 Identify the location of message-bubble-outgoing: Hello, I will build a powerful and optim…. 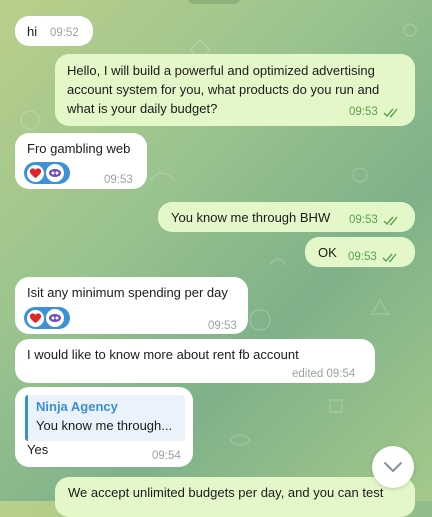
(235, 90).